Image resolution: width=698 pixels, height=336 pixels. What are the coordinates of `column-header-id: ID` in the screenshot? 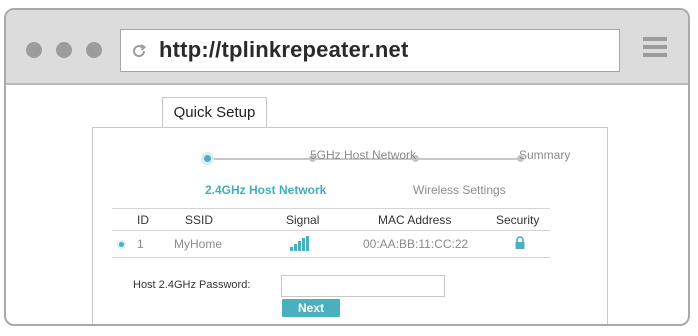 It's located at (143, 220).